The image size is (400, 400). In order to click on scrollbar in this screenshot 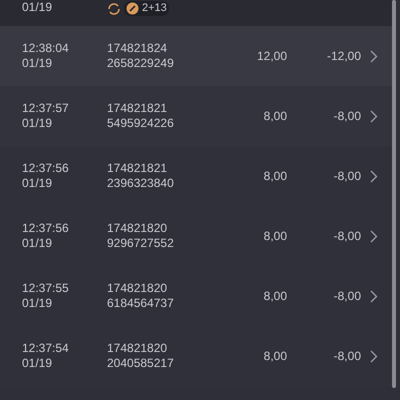, I will do `click(394, 194)`.